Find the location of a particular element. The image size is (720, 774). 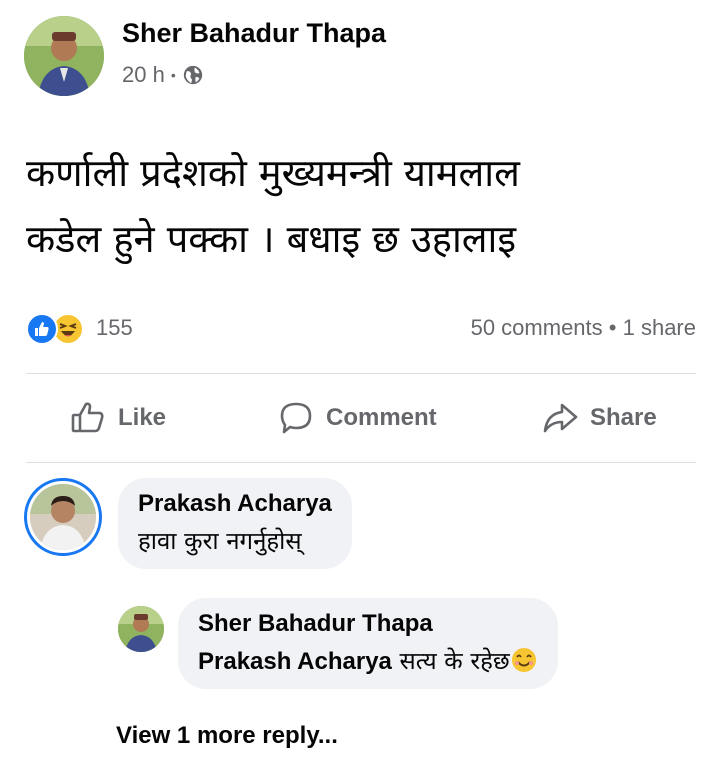

share-button: Share is located at coordinates (599, 418).